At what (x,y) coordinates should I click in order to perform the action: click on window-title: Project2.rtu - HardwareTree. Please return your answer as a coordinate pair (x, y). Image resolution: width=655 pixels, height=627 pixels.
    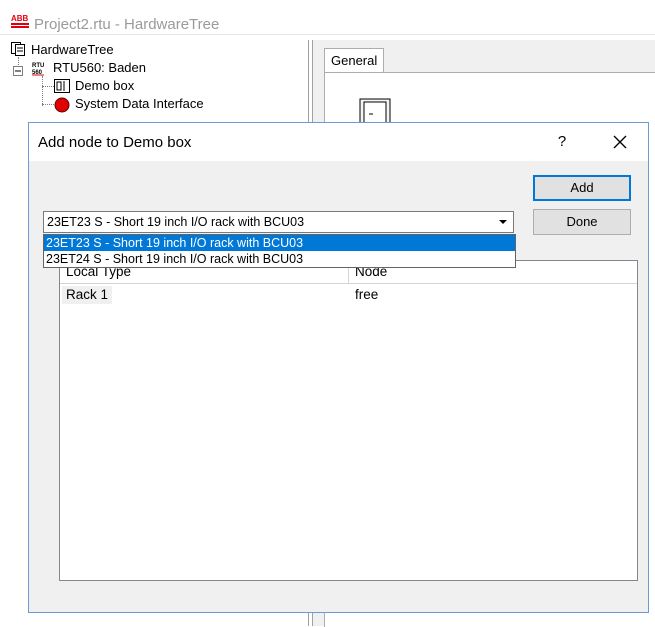
    Looking at the image, I should click on (127, 24).